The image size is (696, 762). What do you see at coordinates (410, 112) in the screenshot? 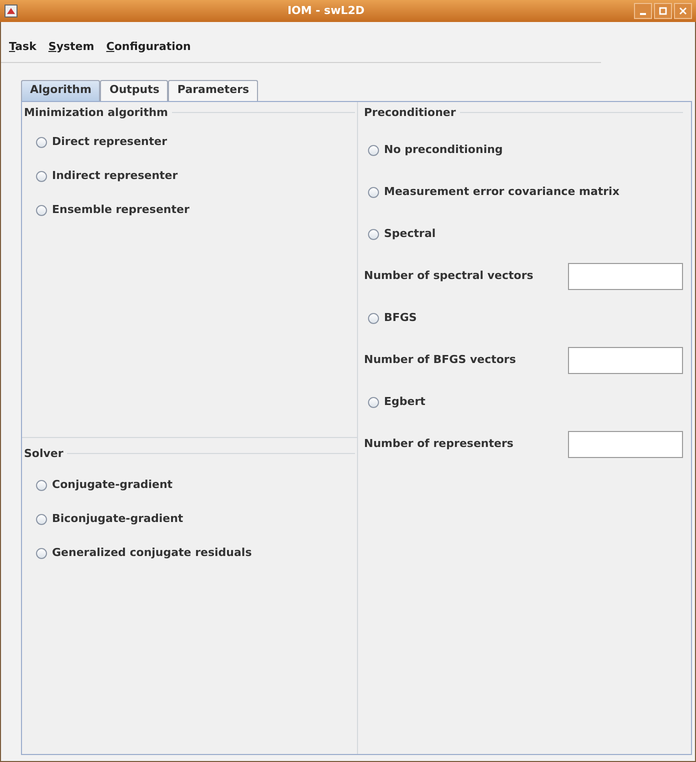
I see `group-title: Preconditioner` at bounding box center [410, 112].